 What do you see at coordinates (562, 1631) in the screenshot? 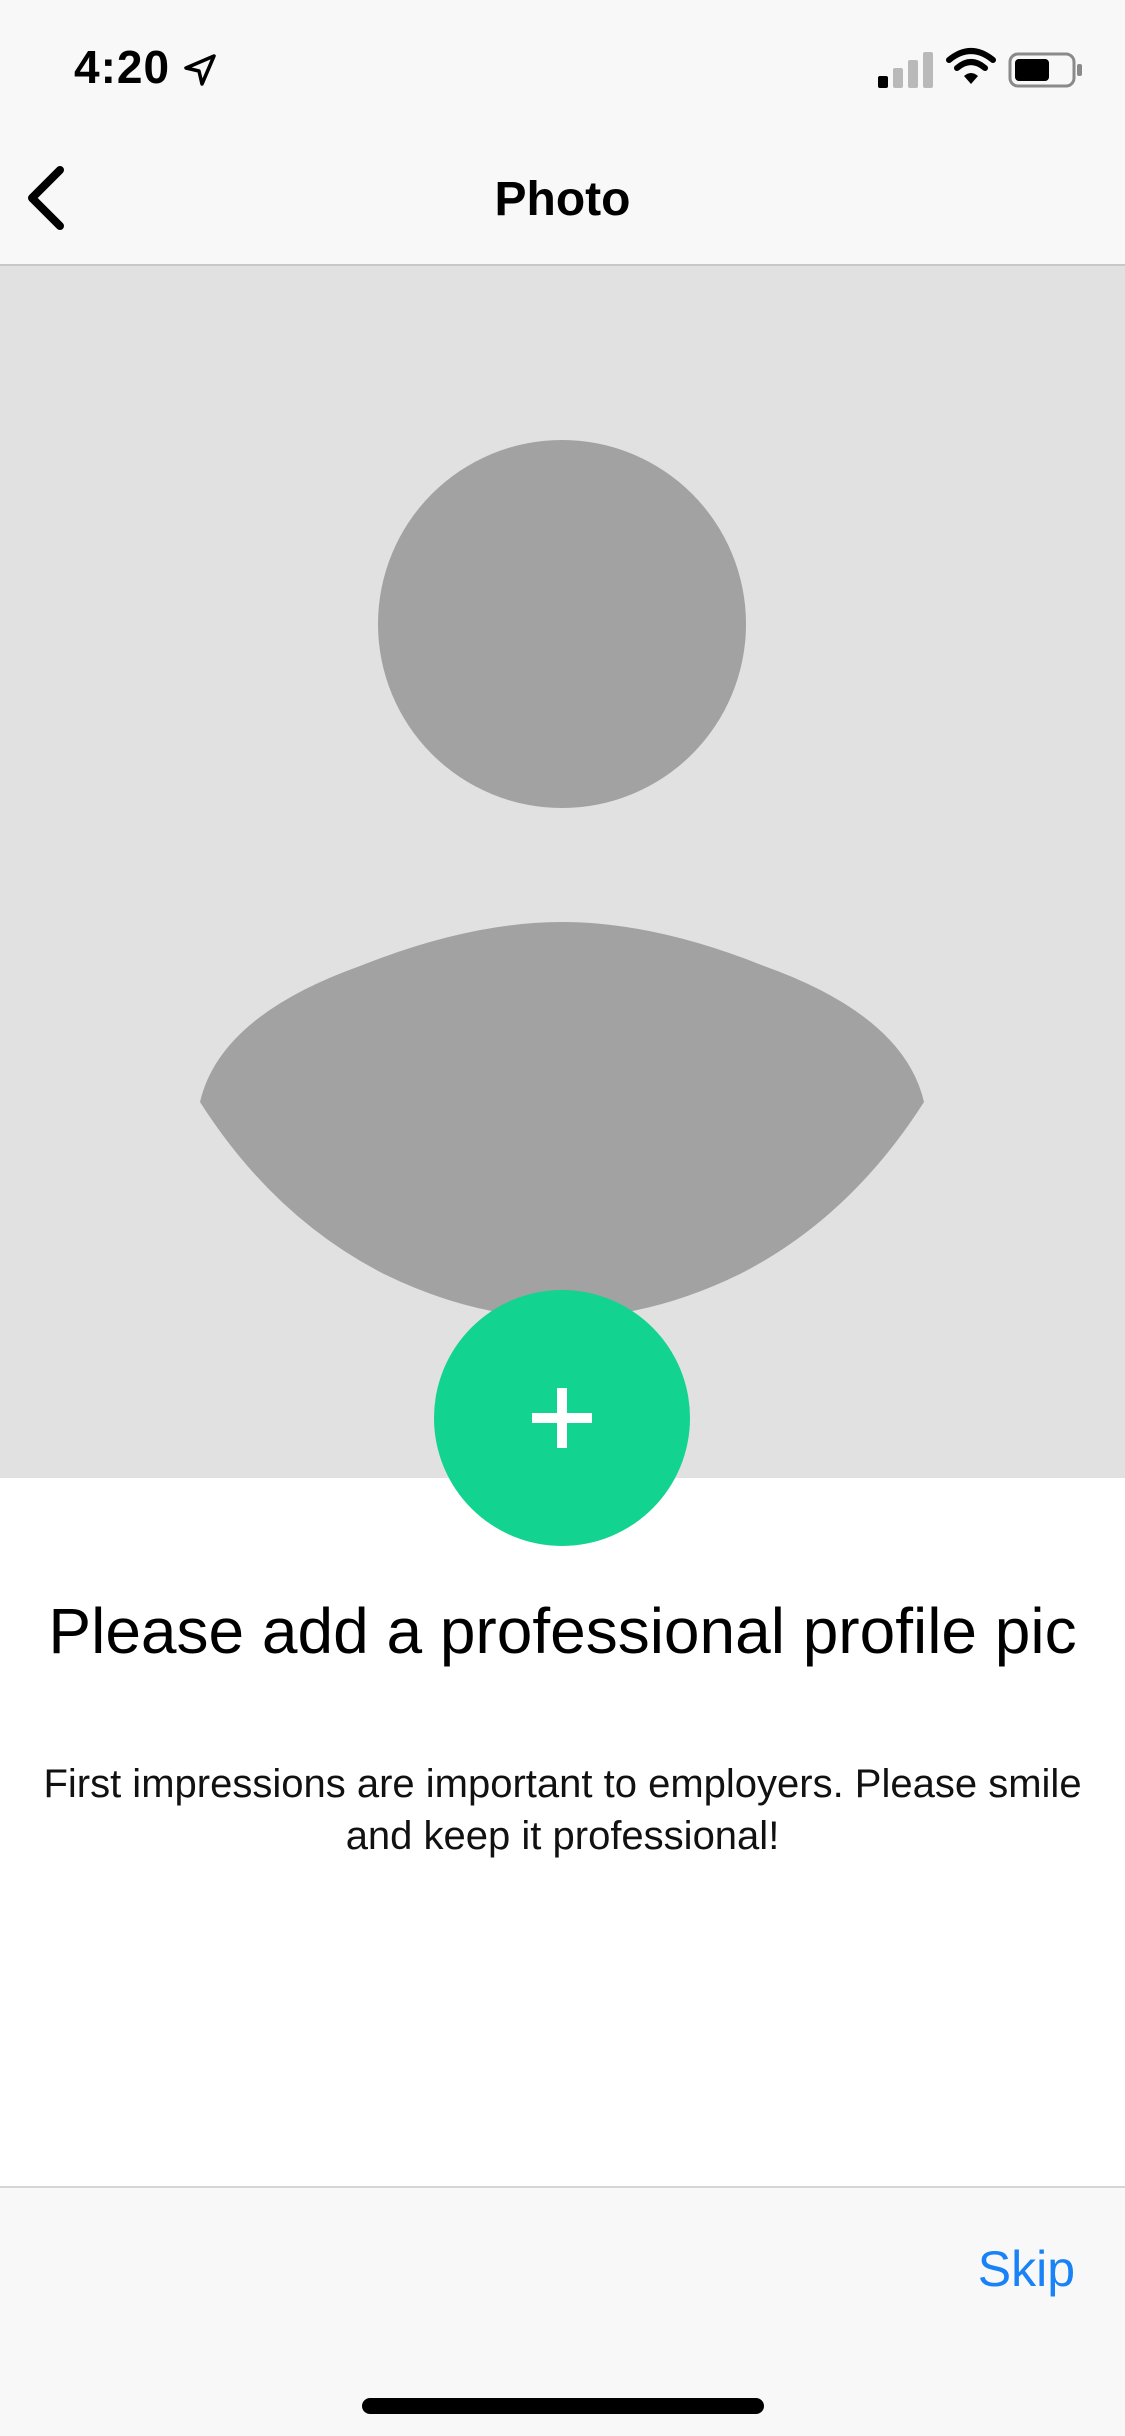
I see `headline: Please add a professional profile pic` at bounding box center [562, 1631].